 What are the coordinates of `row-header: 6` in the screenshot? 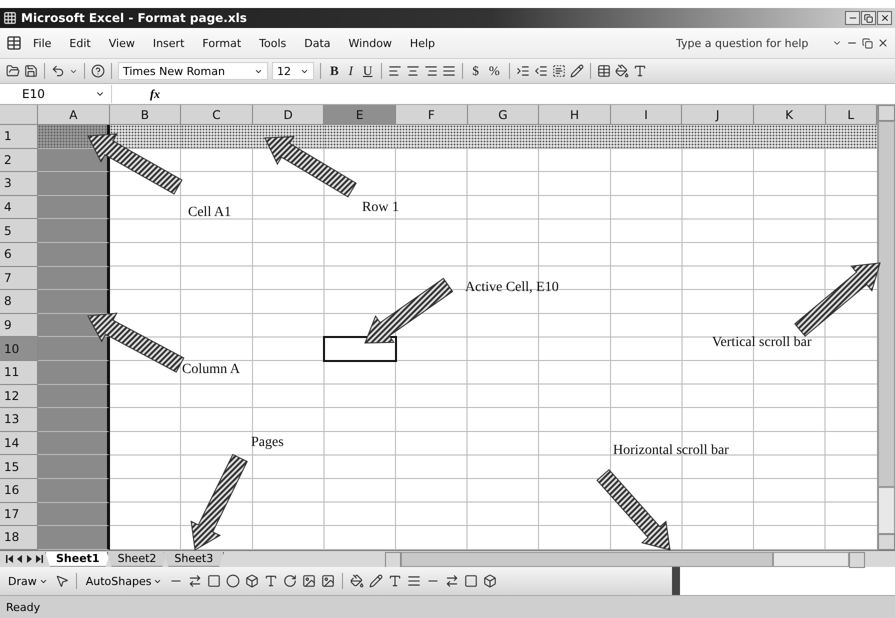 It's located at (19, 254).